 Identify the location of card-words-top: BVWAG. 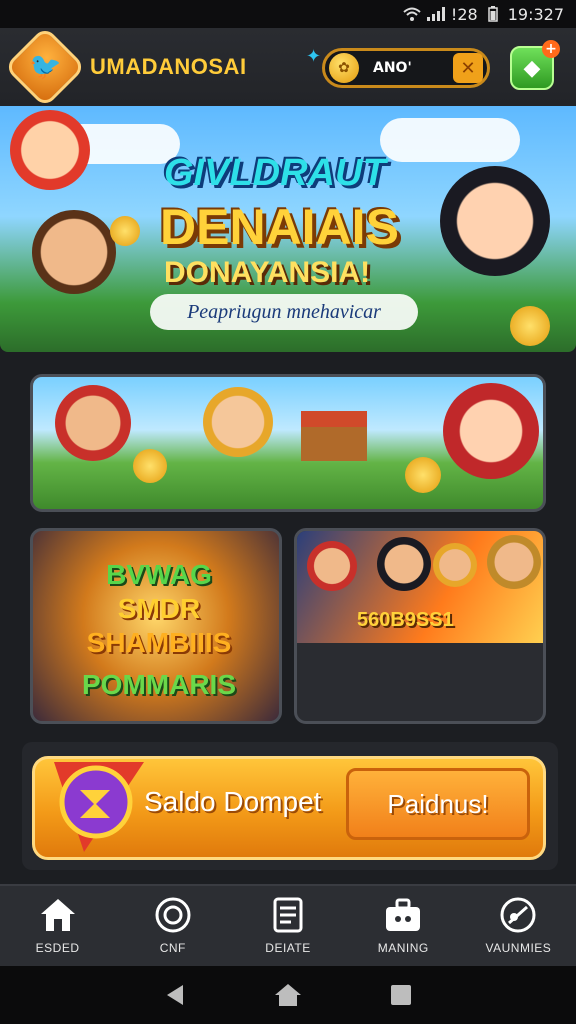
(159, 574).